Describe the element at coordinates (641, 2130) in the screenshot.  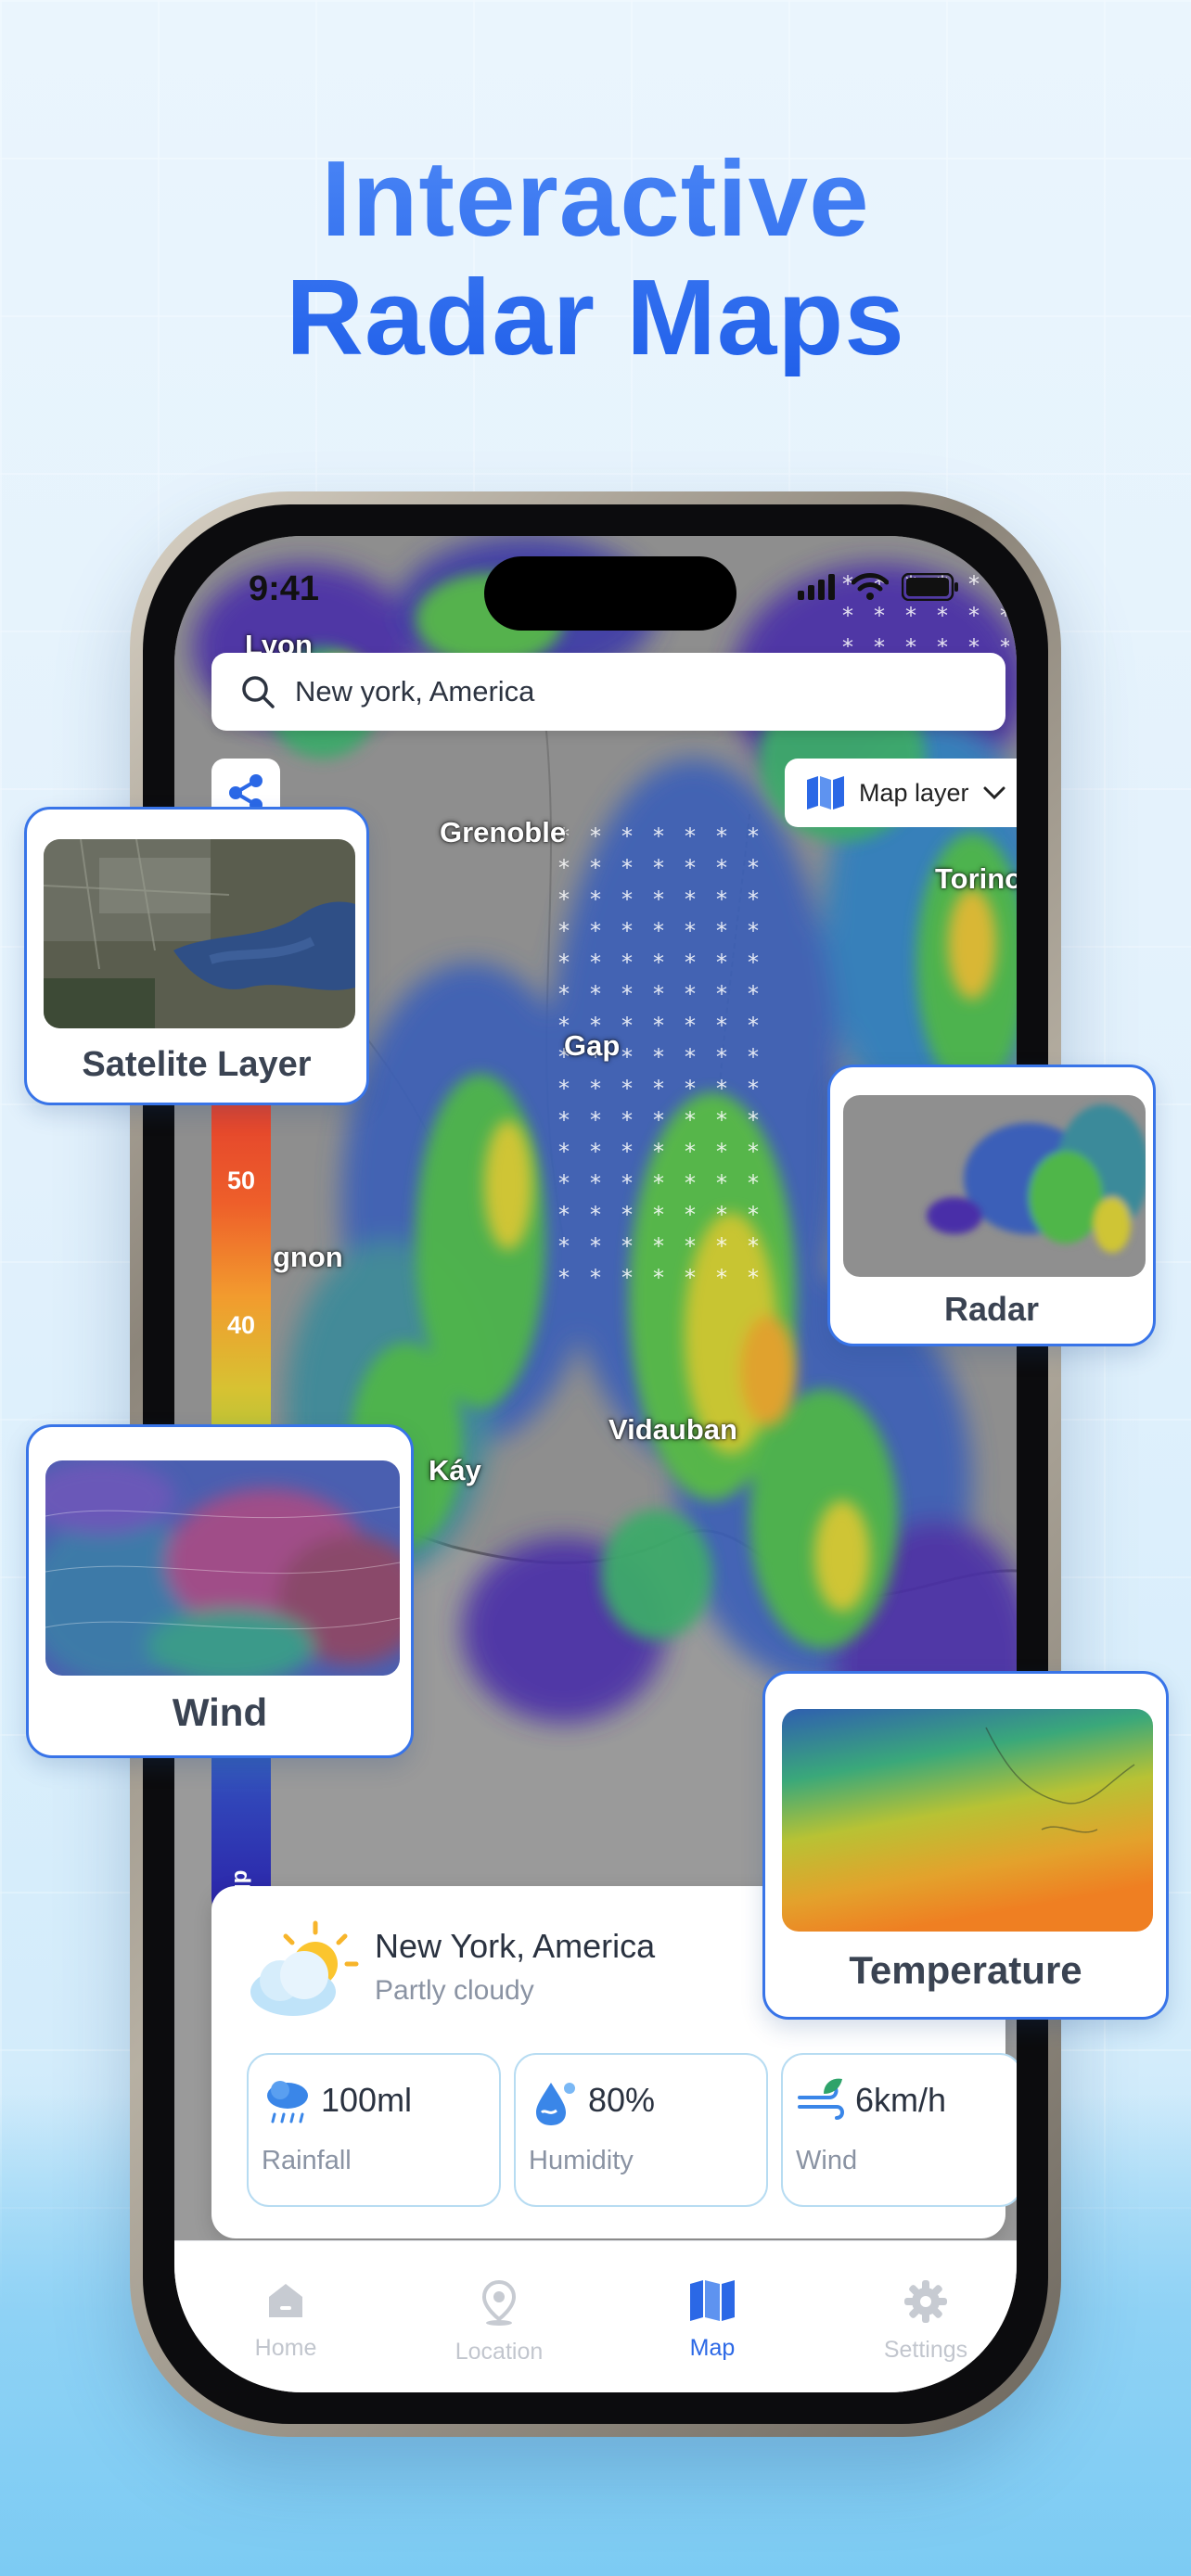
I see `stat-tile-humidity: 80% Humidity` at that location.